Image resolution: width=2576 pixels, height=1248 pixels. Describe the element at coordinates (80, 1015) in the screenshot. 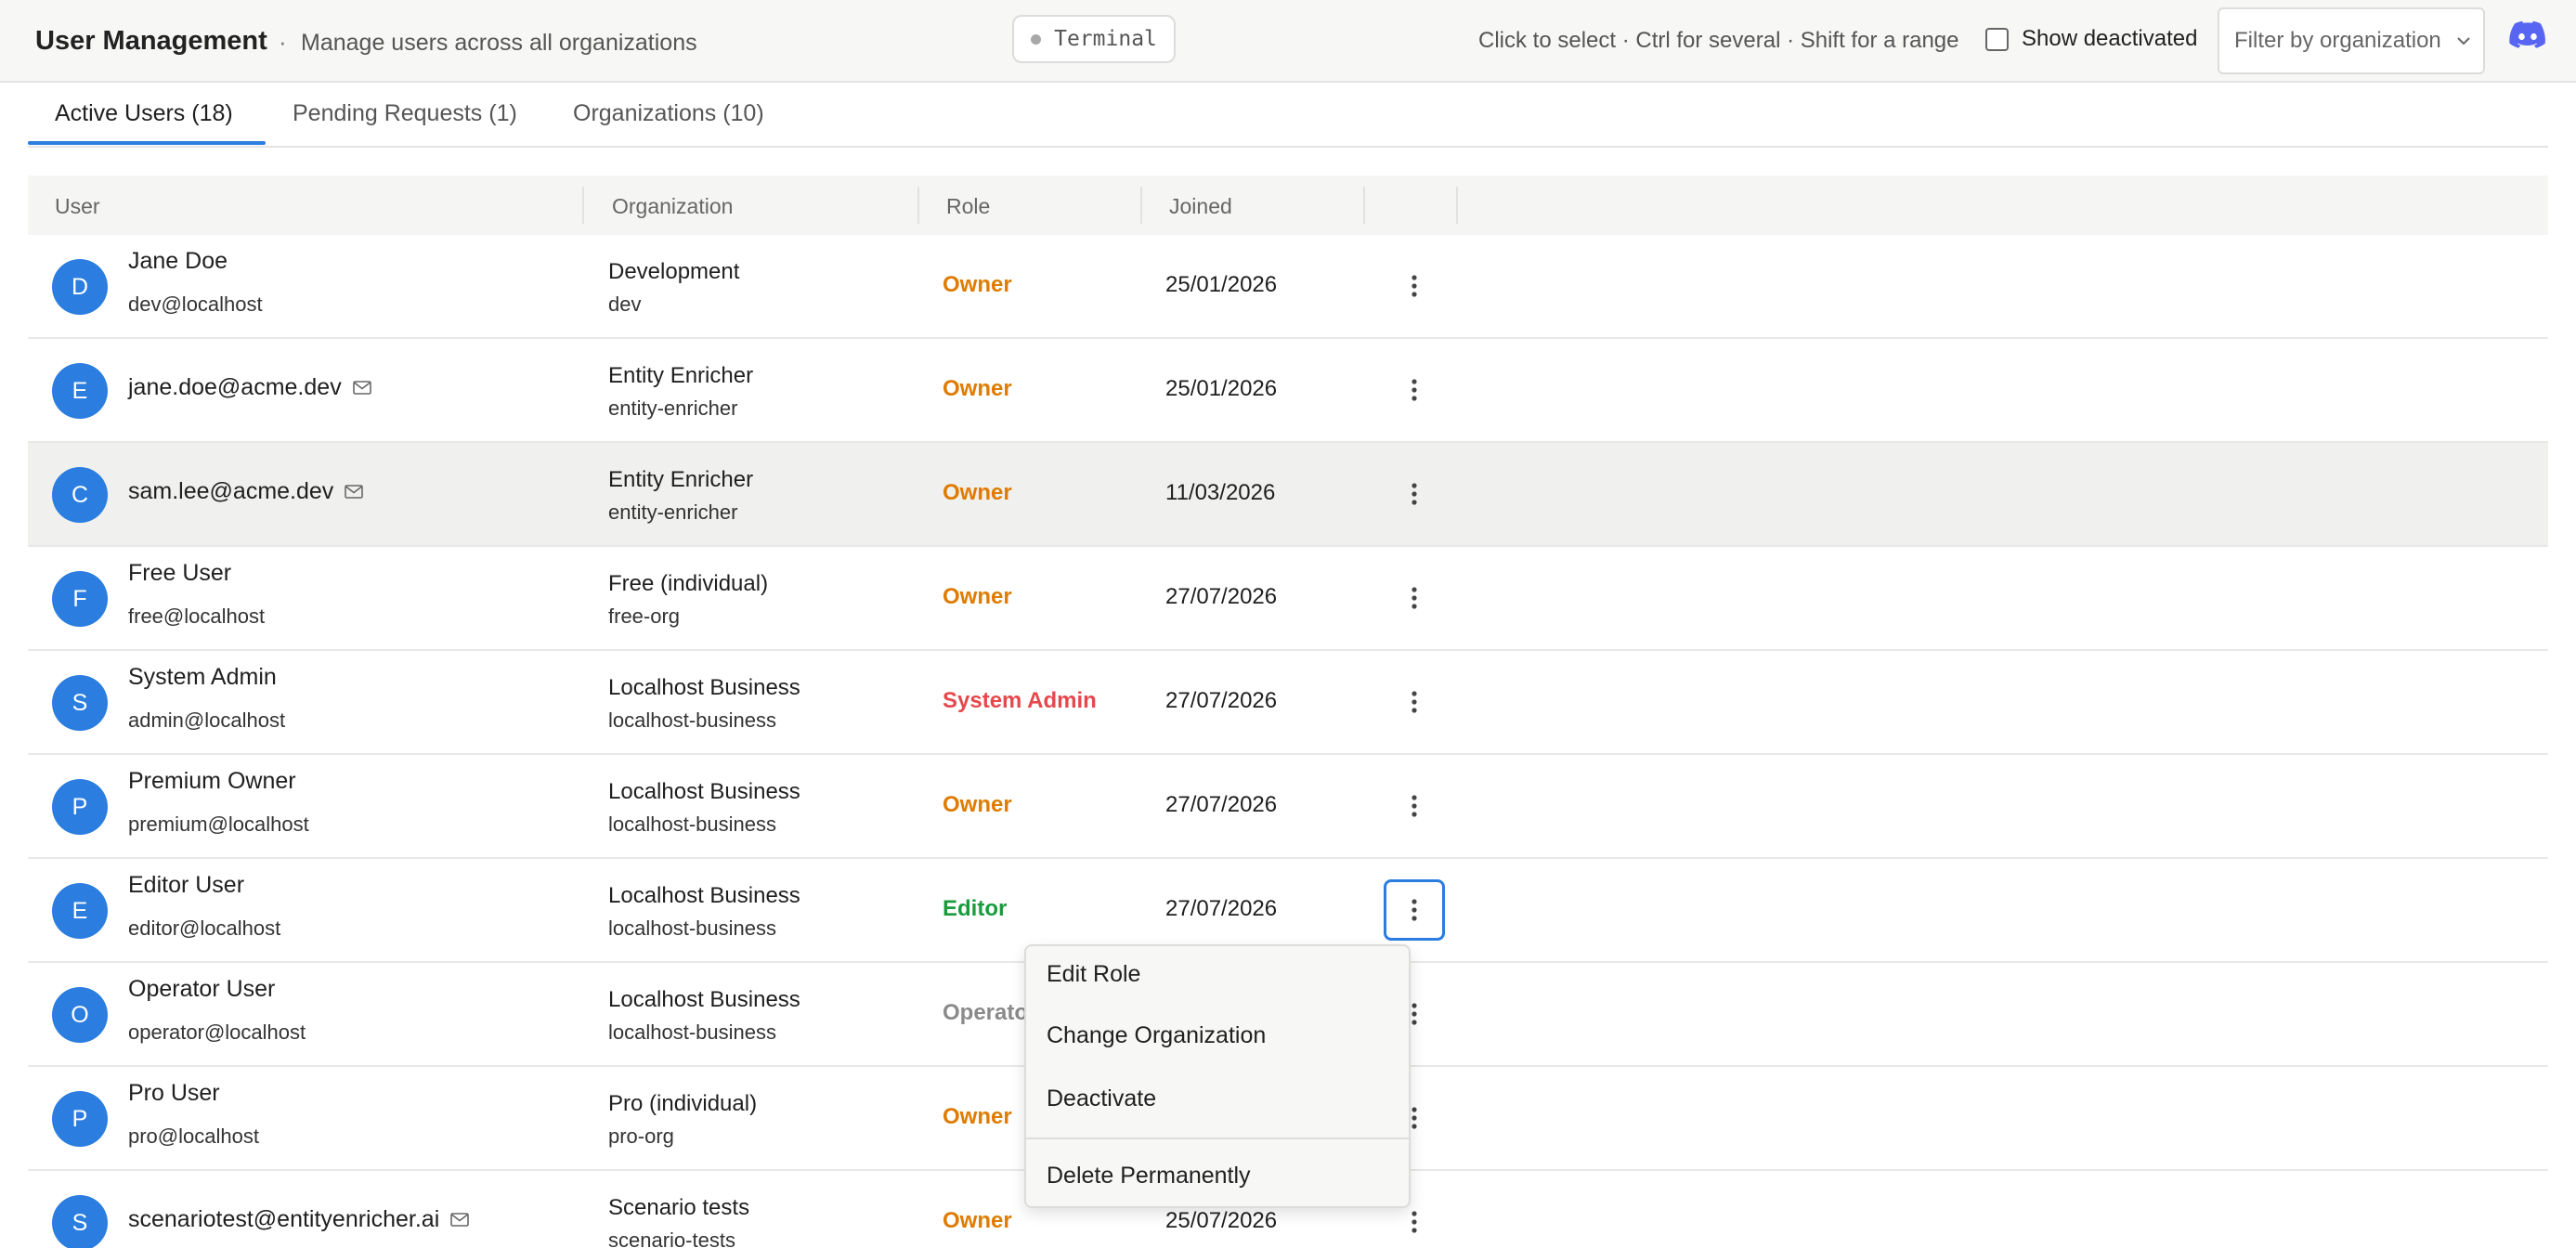

I see `avatar: O` at that location.